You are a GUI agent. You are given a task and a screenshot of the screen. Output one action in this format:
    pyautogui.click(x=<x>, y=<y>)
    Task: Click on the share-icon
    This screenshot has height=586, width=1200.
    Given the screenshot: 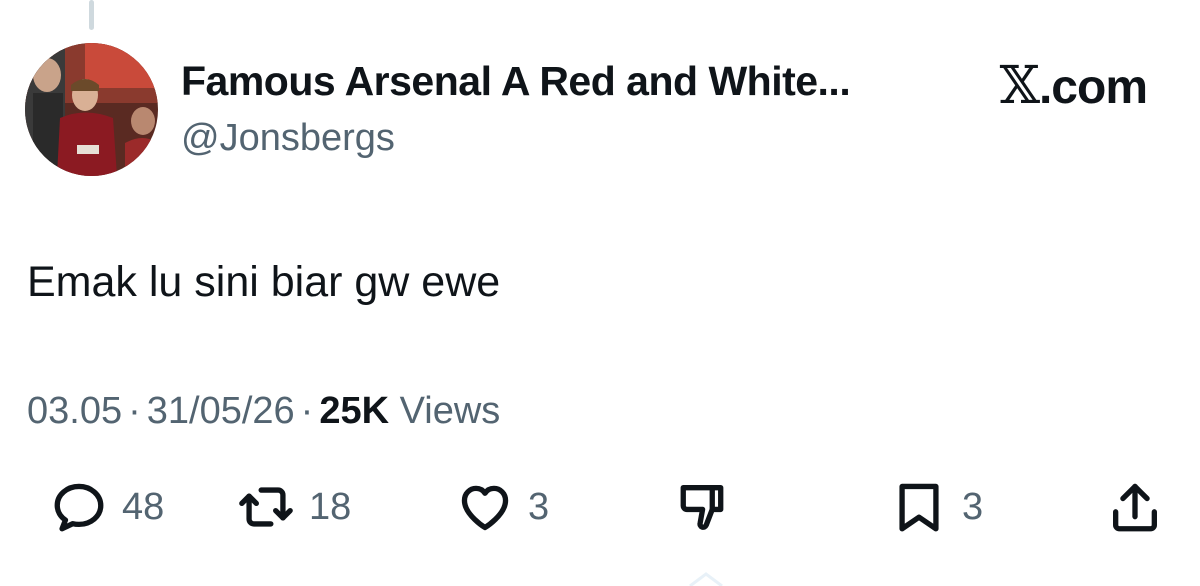 What is the action you would take?
    pyautogui.click(x=1135, y=507)
    